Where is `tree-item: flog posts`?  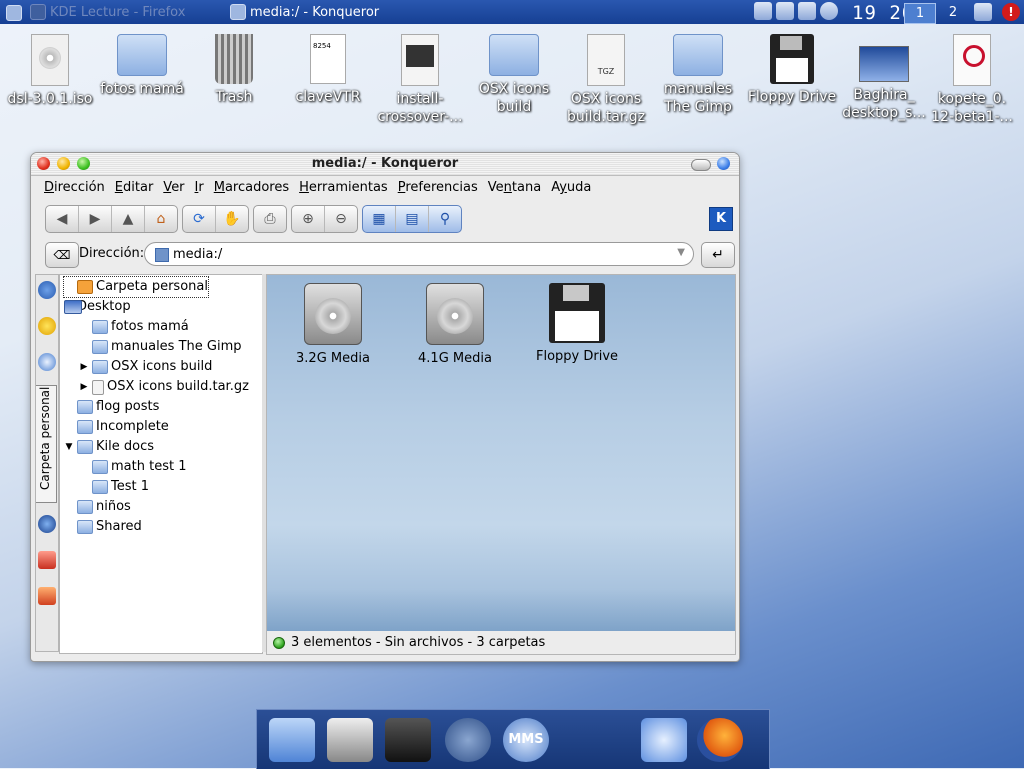 tree-item: flog posts is located at coordinates (111, 407).